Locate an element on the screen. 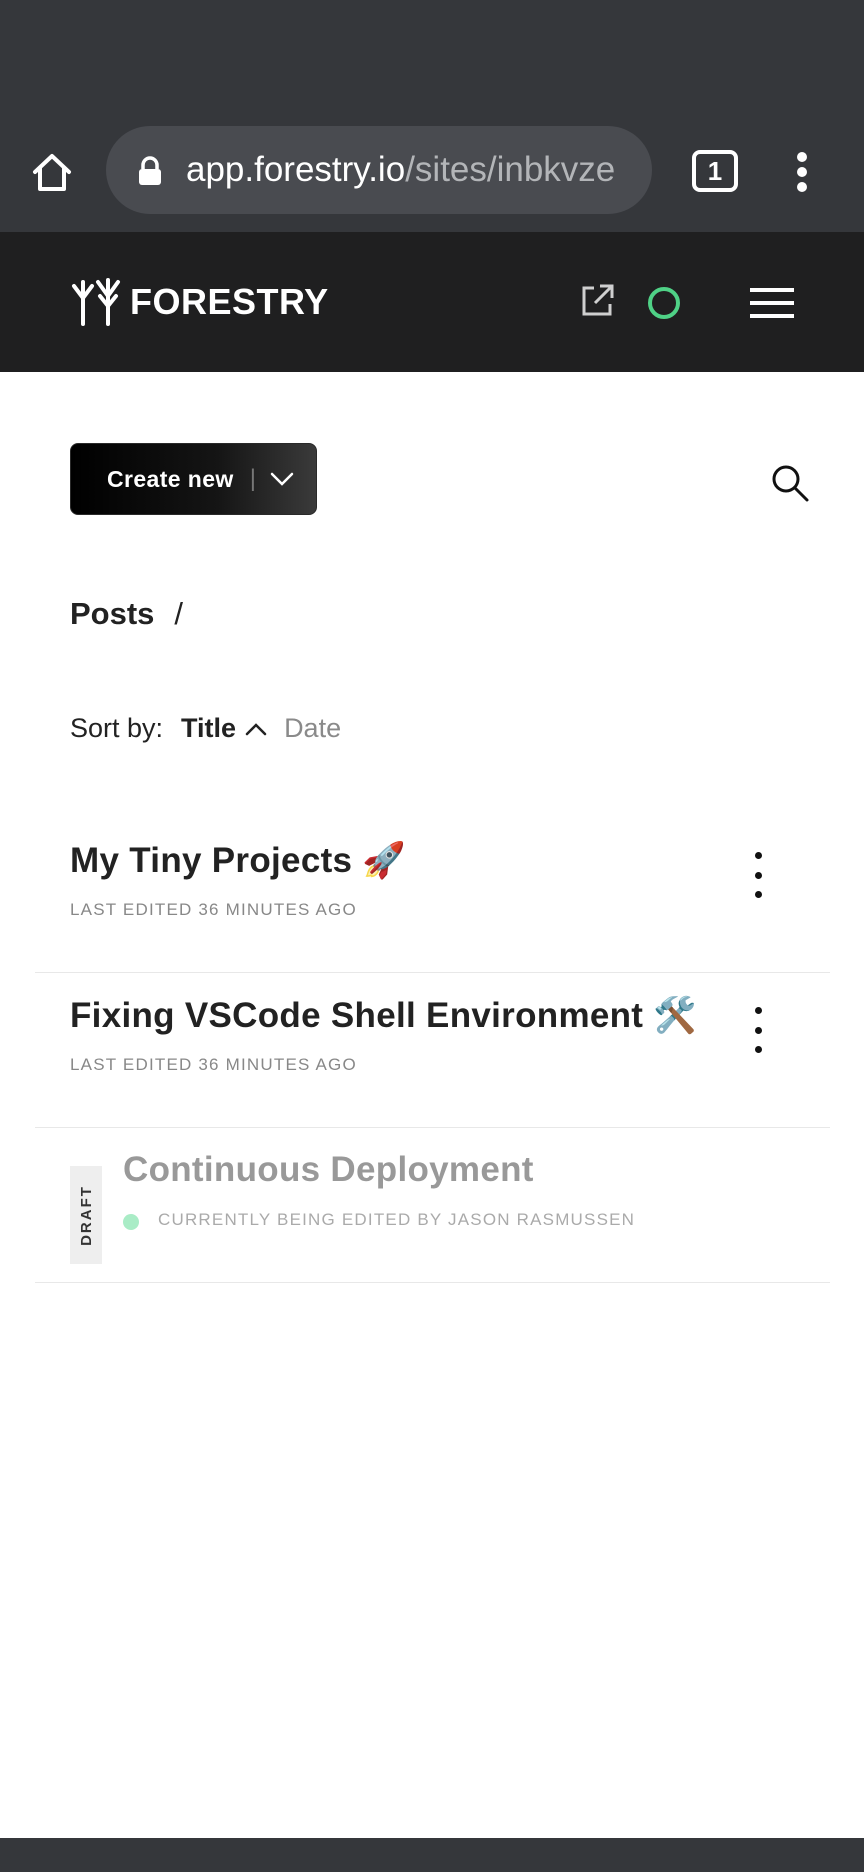 The image size is (864, 1872). create-new-button: Create new | is located at coordinates (193, 479).